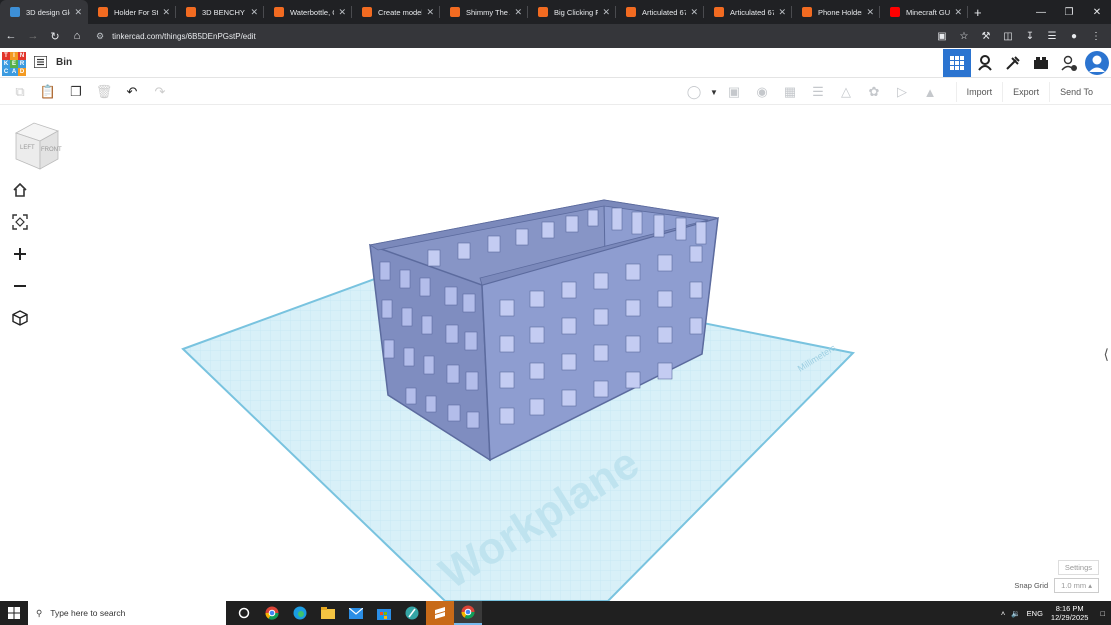 This screenshot has height=625, width=1111. What do you see at coordinates (176, 36) in the screenshot?
I see `url-field: ⚙ tinkercad.com/things/6B5DEnPGstP/edit` at bounding box center [176, 36].